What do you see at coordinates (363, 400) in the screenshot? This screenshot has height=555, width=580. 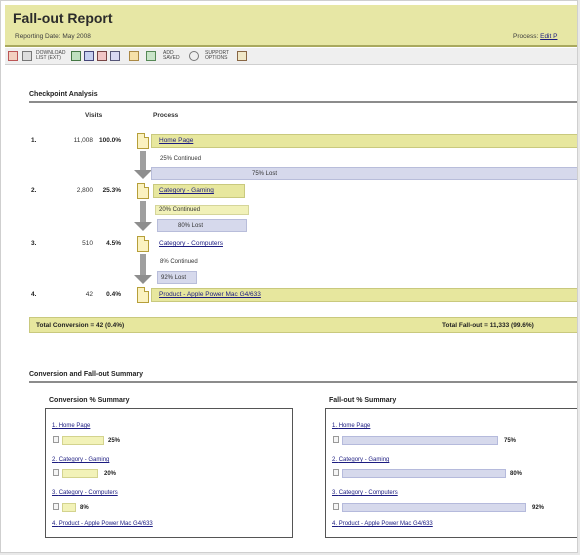 I see `fallout-summary-title: Fall-out % Summary` at bounding box center [363, 400].